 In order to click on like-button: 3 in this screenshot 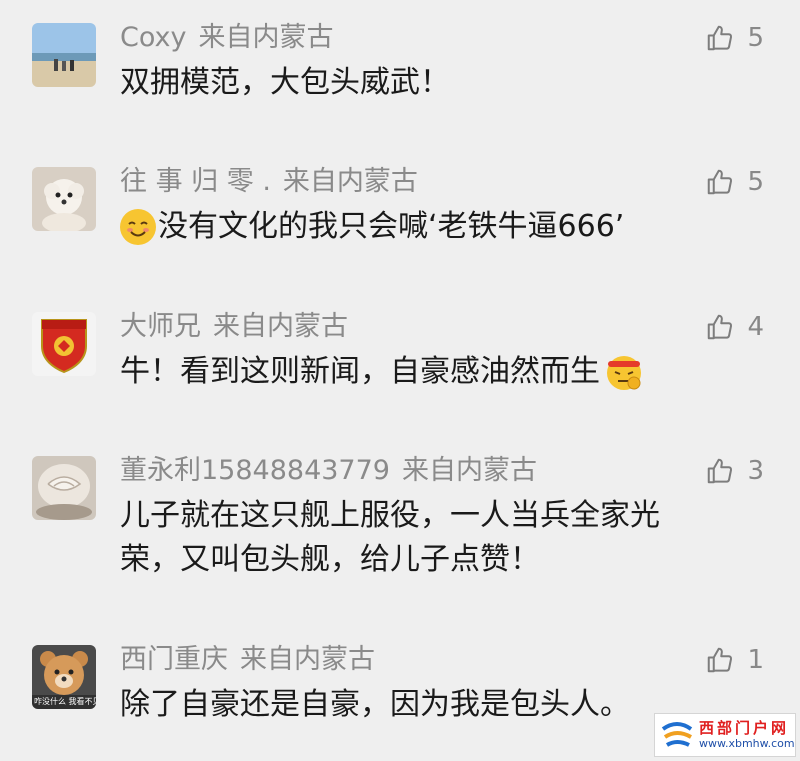, I will do `click(734, 471)`.